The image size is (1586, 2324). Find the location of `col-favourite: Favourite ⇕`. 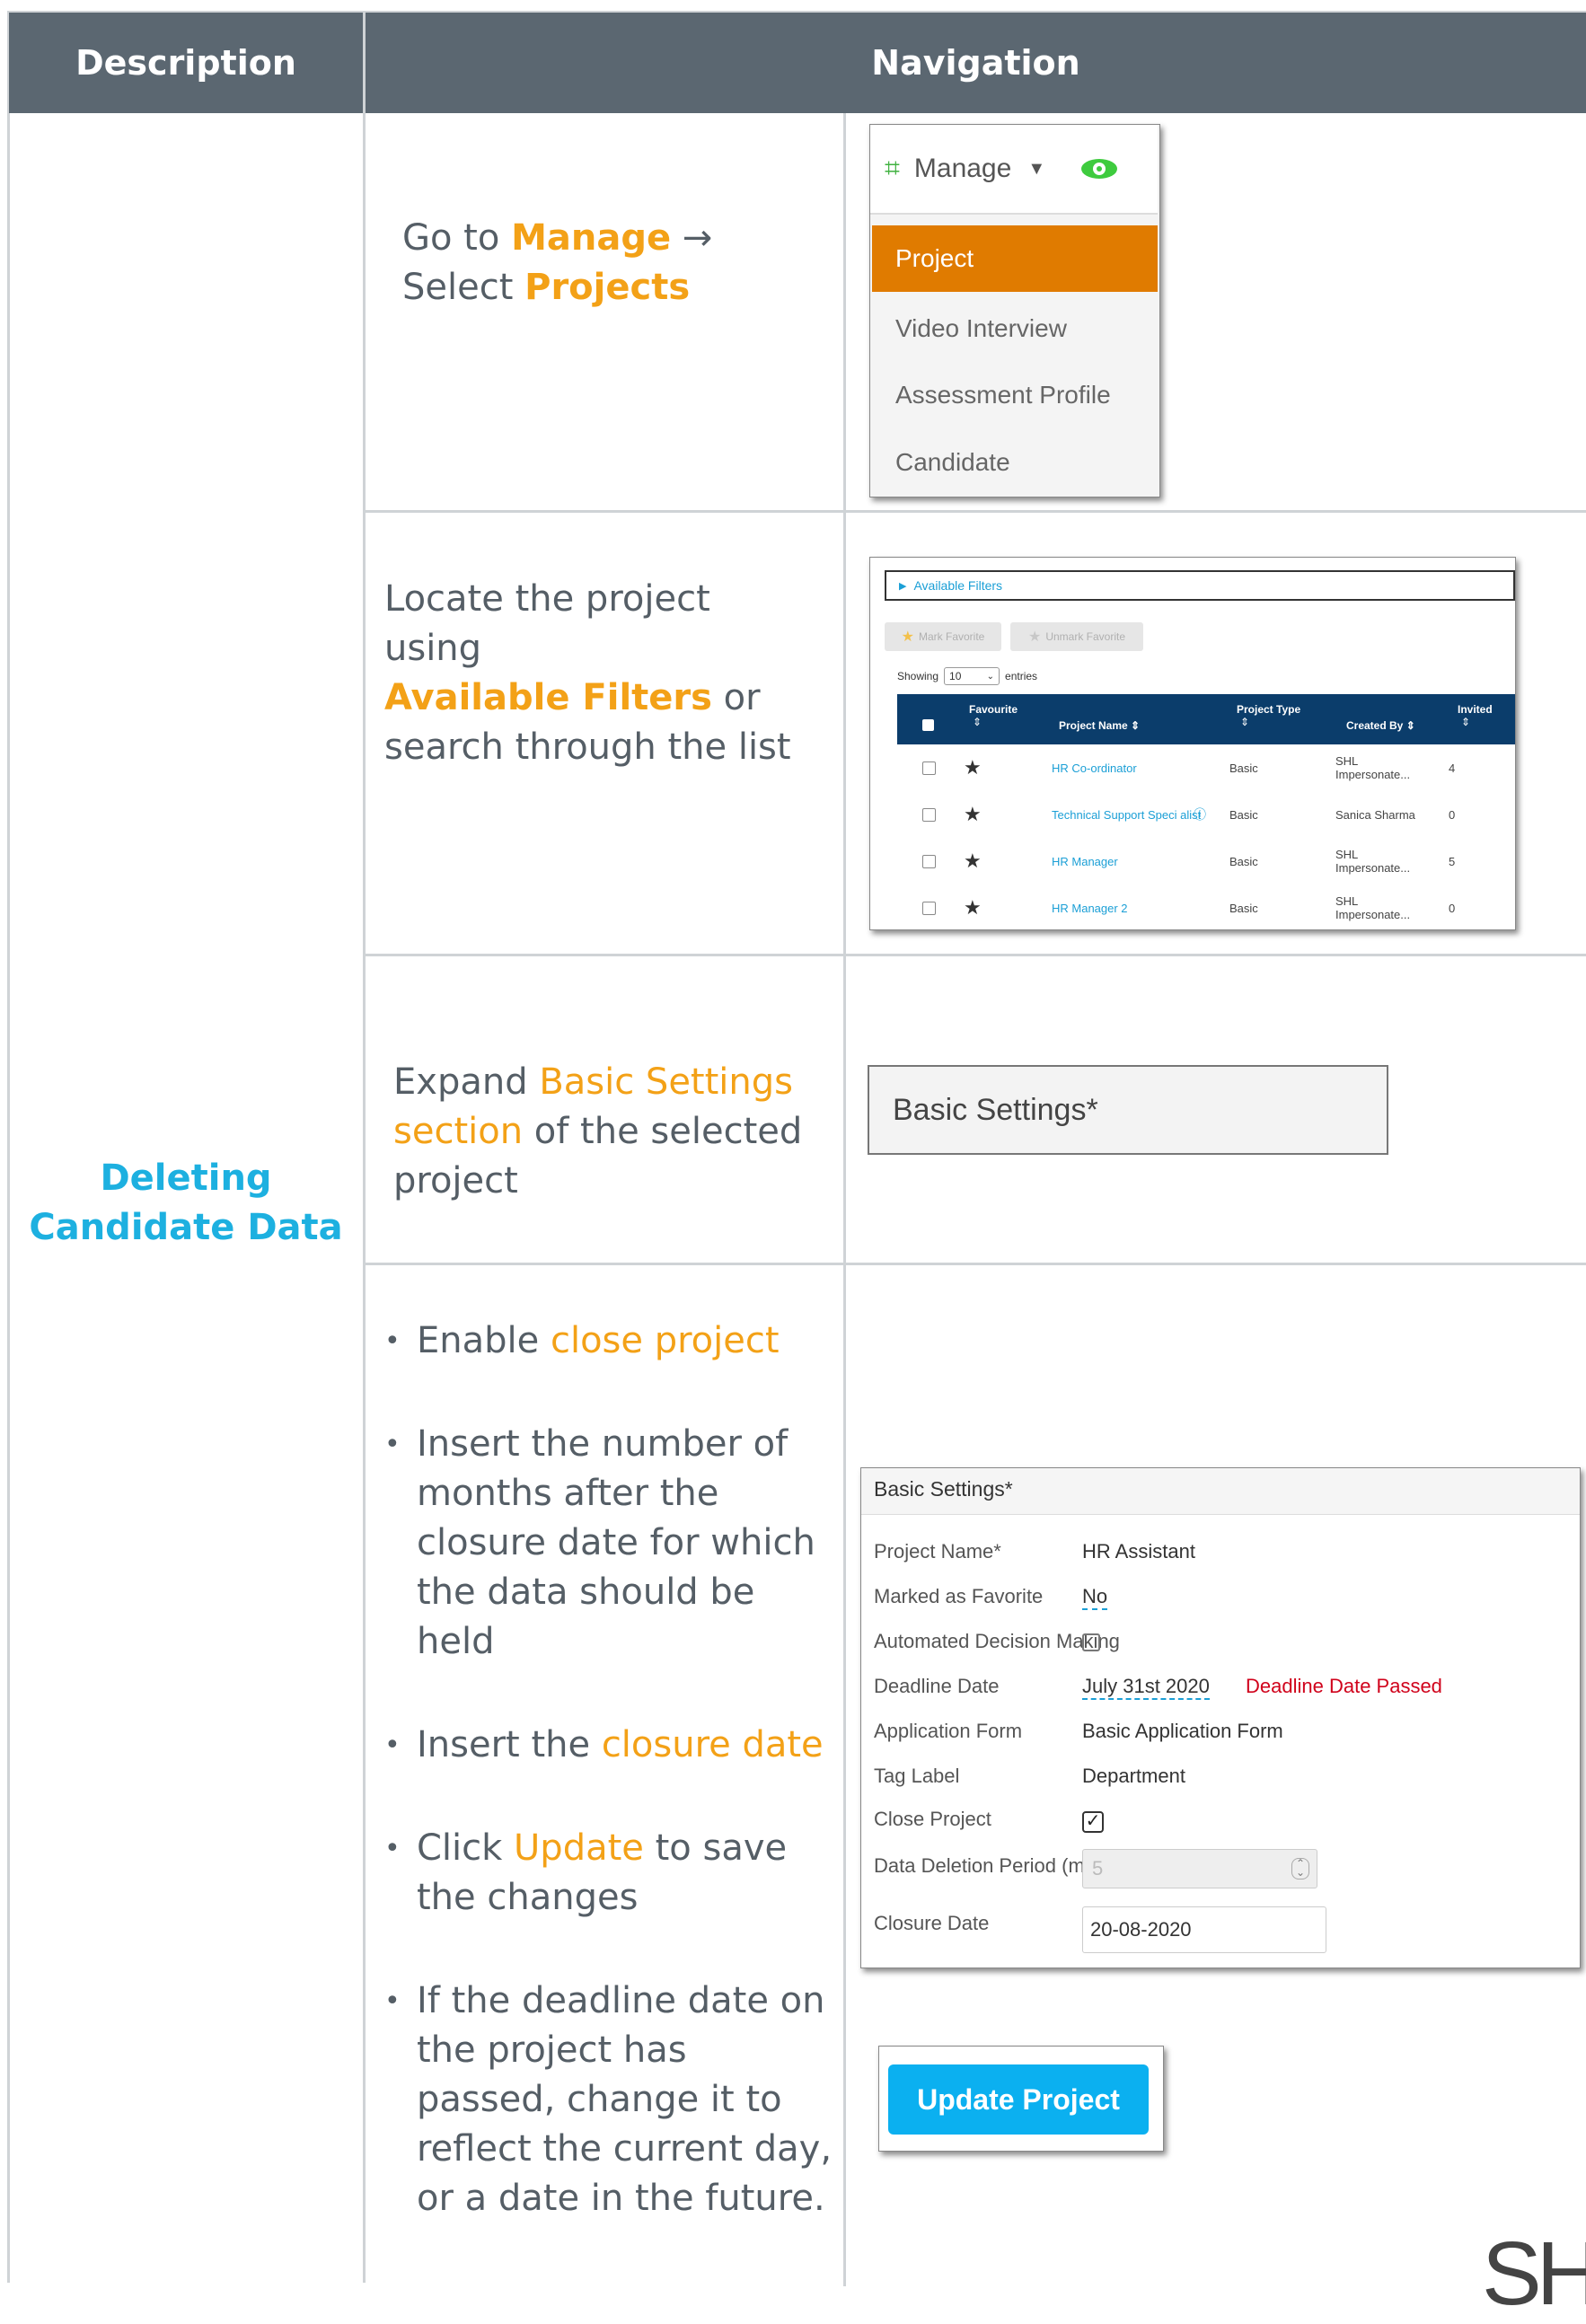

col-favourite: Favourite ⇕ is located at coordinates (993, 715).